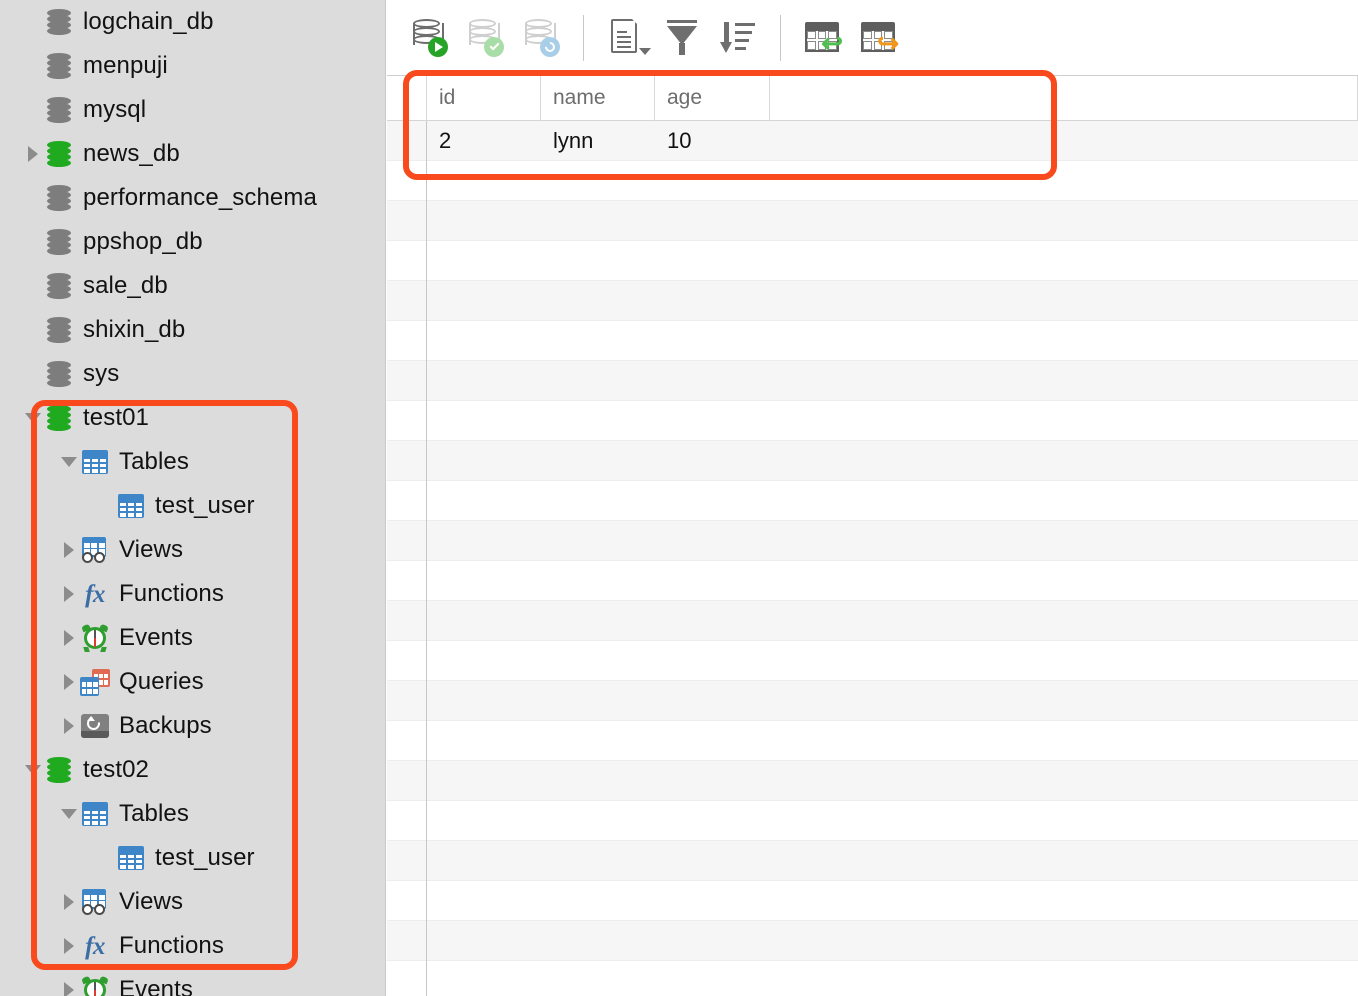 The height and width of the screenshot is (996, 1358). What do you see at coordinates (192, 198) in the screenshot?
I see `sidebar-item-performance-schema: performance_schema` at bounding box center [192, 198].